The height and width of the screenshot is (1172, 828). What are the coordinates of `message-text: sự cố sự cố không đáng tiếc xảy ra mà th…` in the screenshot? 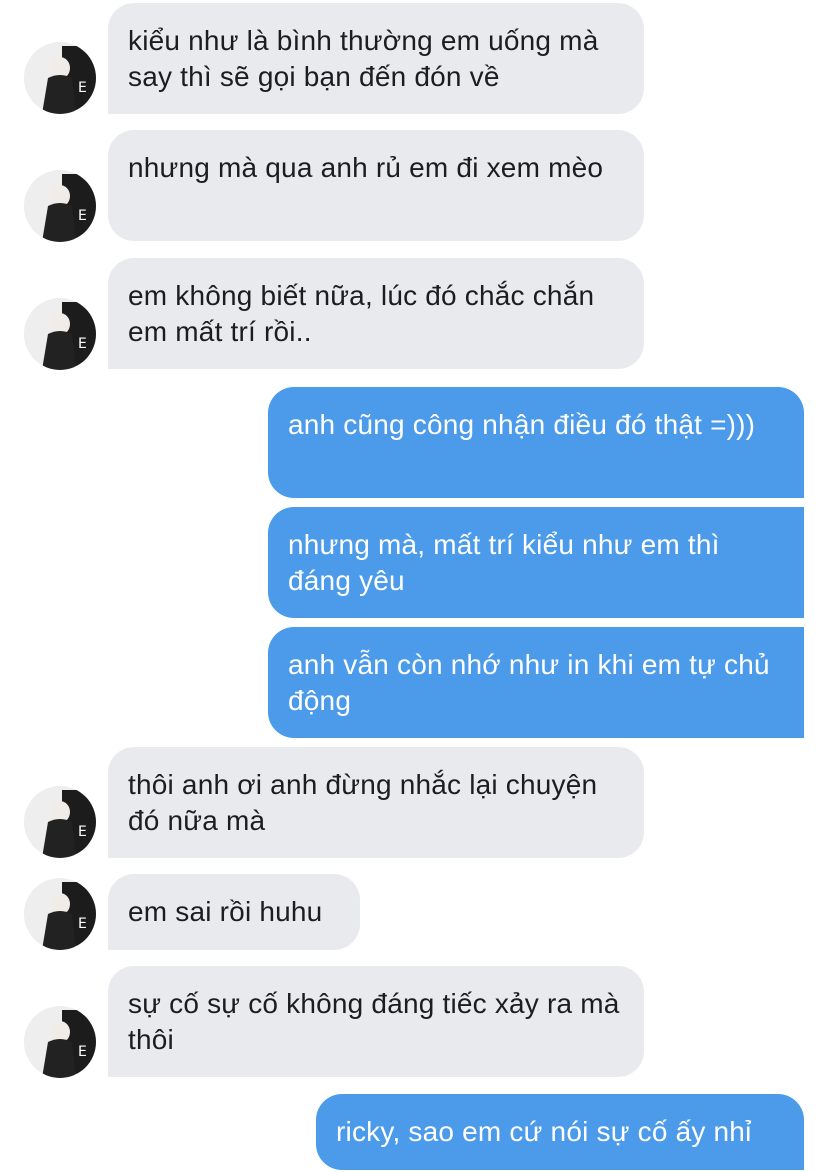 It's located at (374, 1021).